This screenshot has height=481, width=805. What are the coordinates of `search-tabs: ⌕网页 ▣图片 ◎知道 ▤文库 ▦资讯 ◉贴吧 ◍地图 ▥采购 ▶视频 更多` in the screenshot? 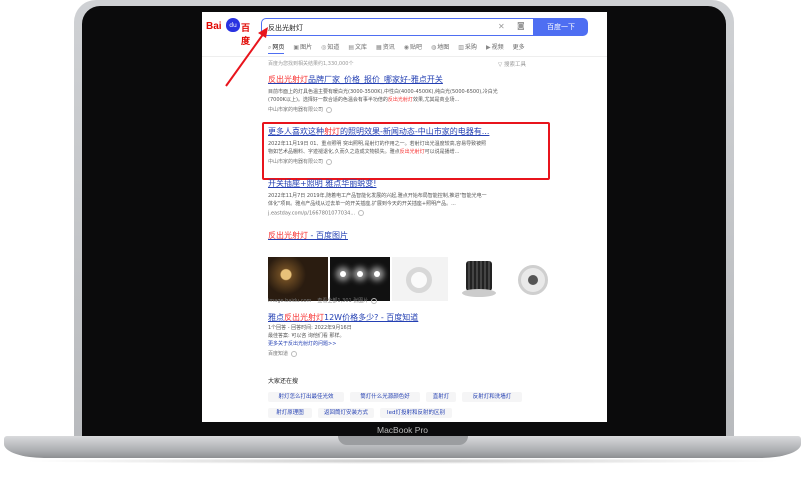 It's located at (401, 48).